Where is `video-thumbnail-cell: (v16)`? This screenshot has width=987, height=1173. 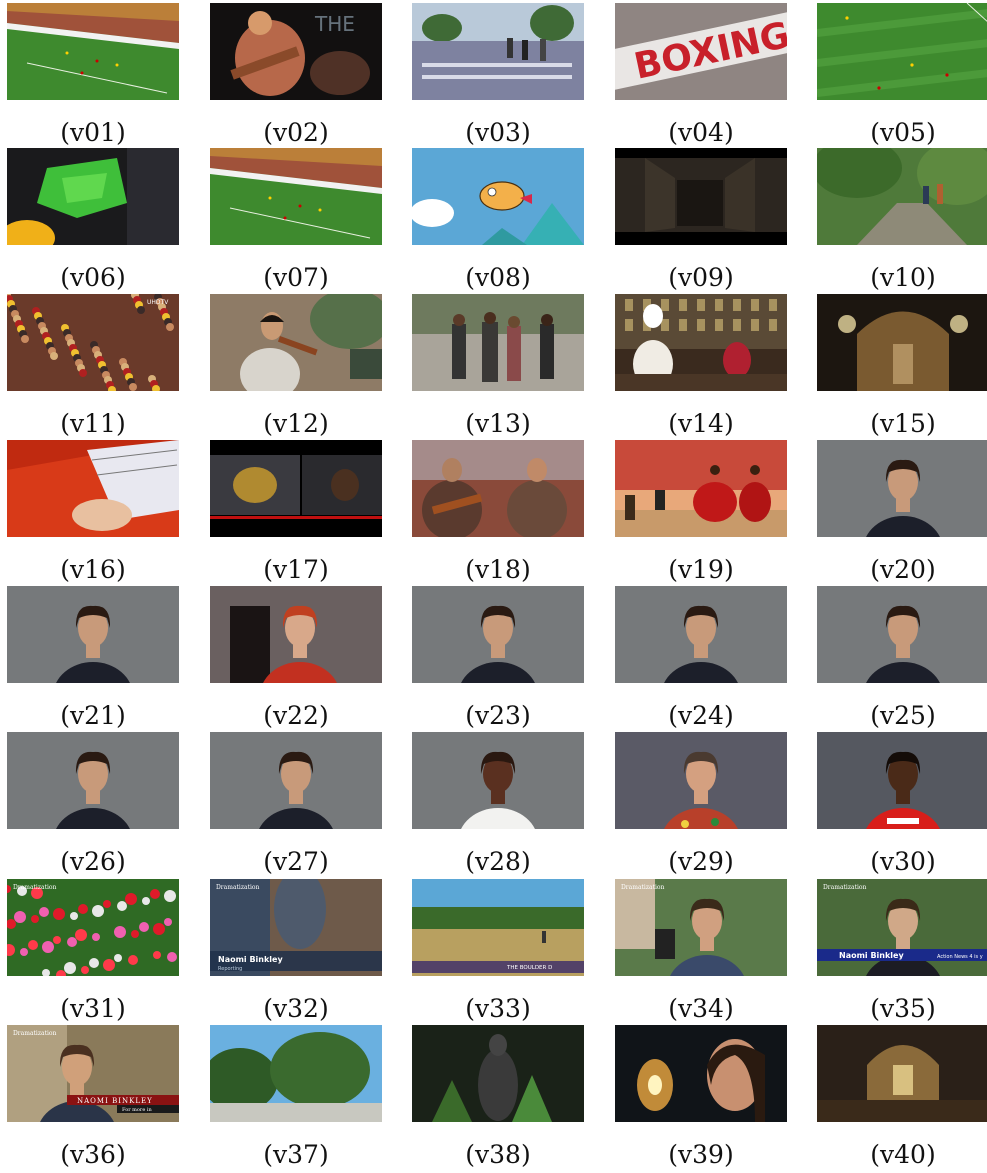 video-thumbnail-cell: (v16) is located at coordinates (93, 513).